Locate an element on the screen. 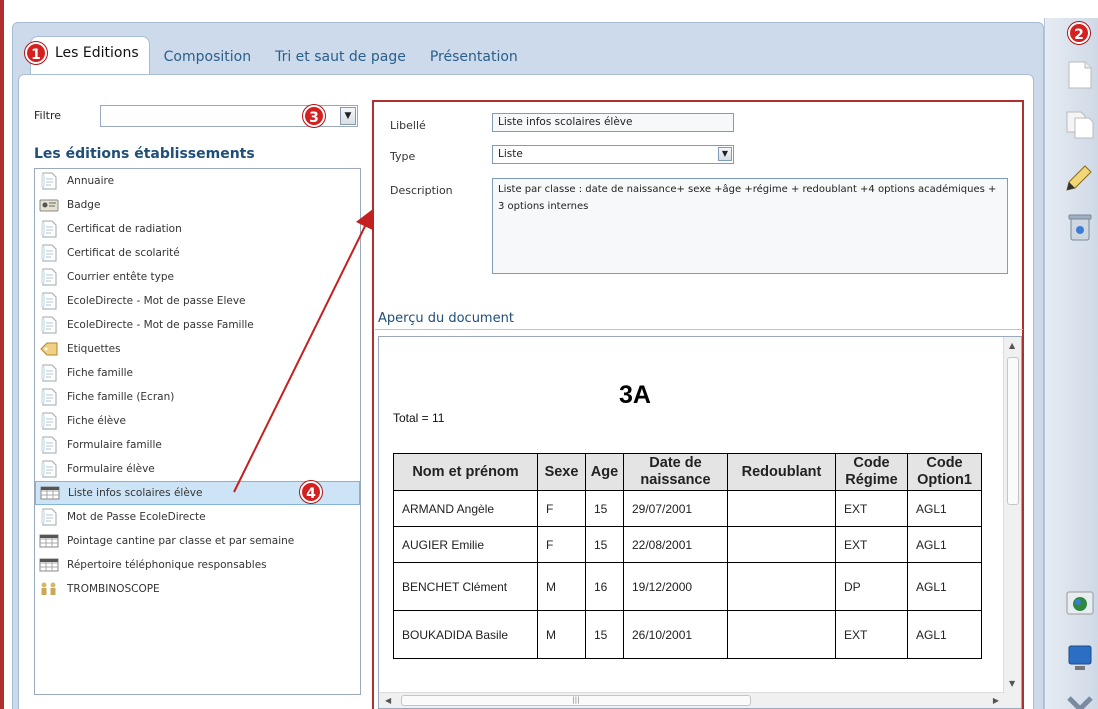  list-item: Formulaire famille is located at coordinates (197, 445).